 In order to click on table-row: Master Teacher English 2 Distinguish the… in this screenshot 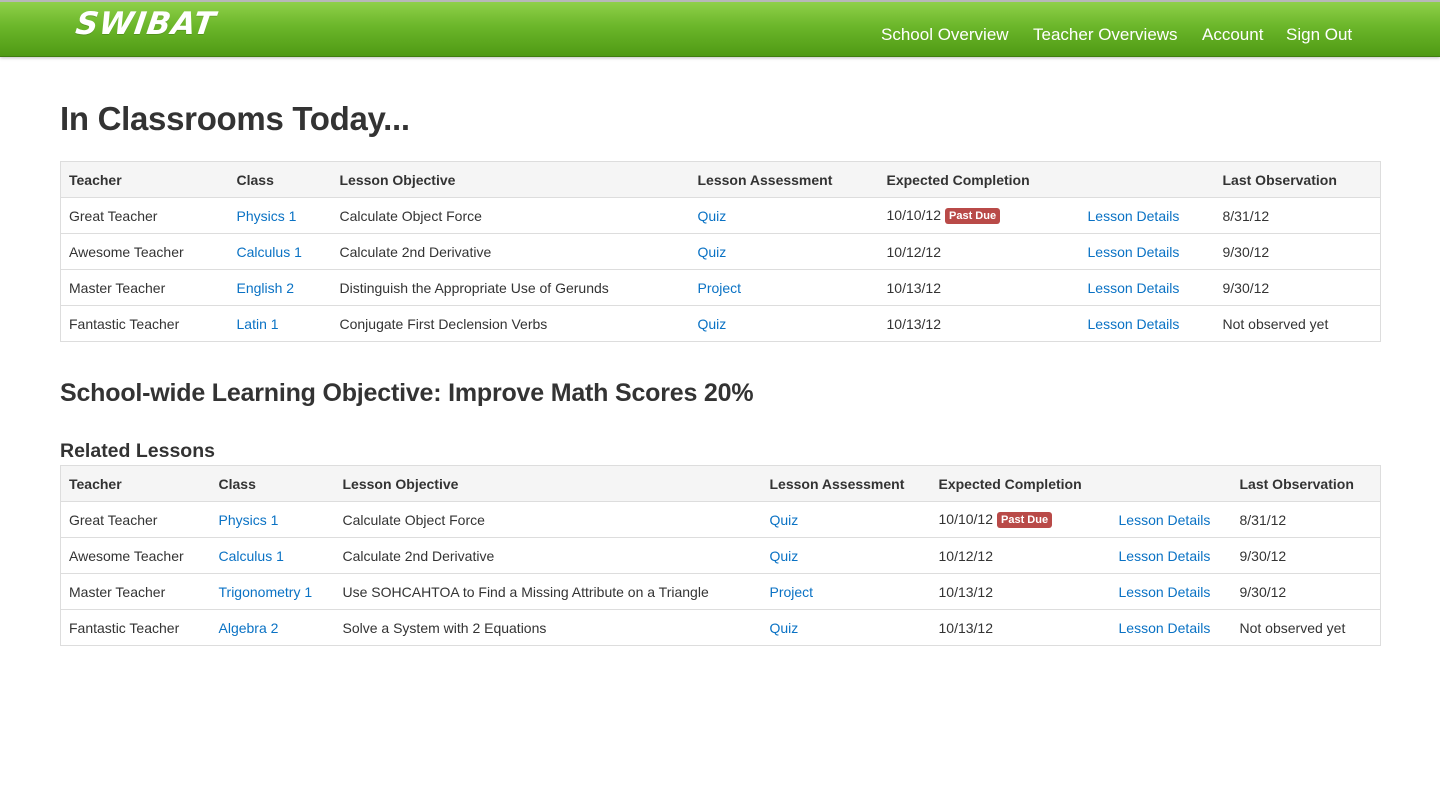, I will do `click(720, 287)`.